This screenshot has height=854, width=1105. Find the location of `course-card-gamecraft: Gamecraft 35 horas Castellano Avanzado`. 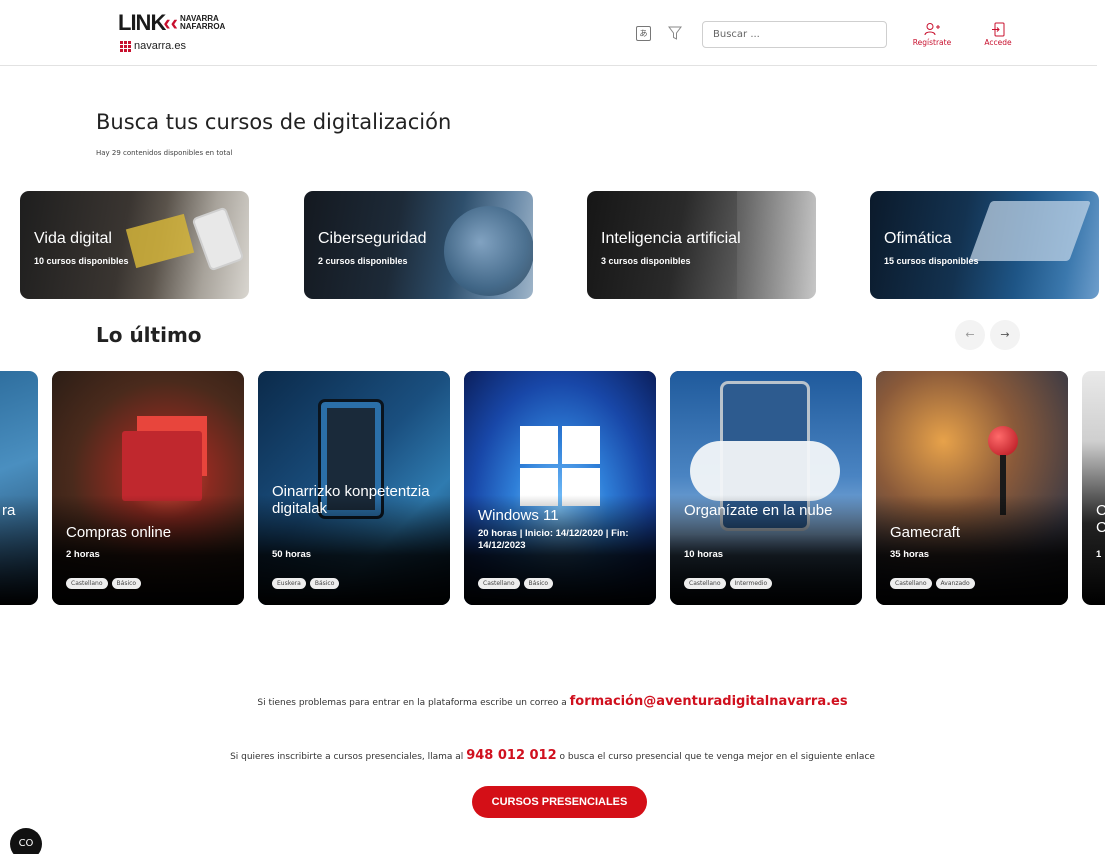

course-card-gamecraft: Gamecraft 35 horas Castellano Avanzado is located at coordinates (972, 488).